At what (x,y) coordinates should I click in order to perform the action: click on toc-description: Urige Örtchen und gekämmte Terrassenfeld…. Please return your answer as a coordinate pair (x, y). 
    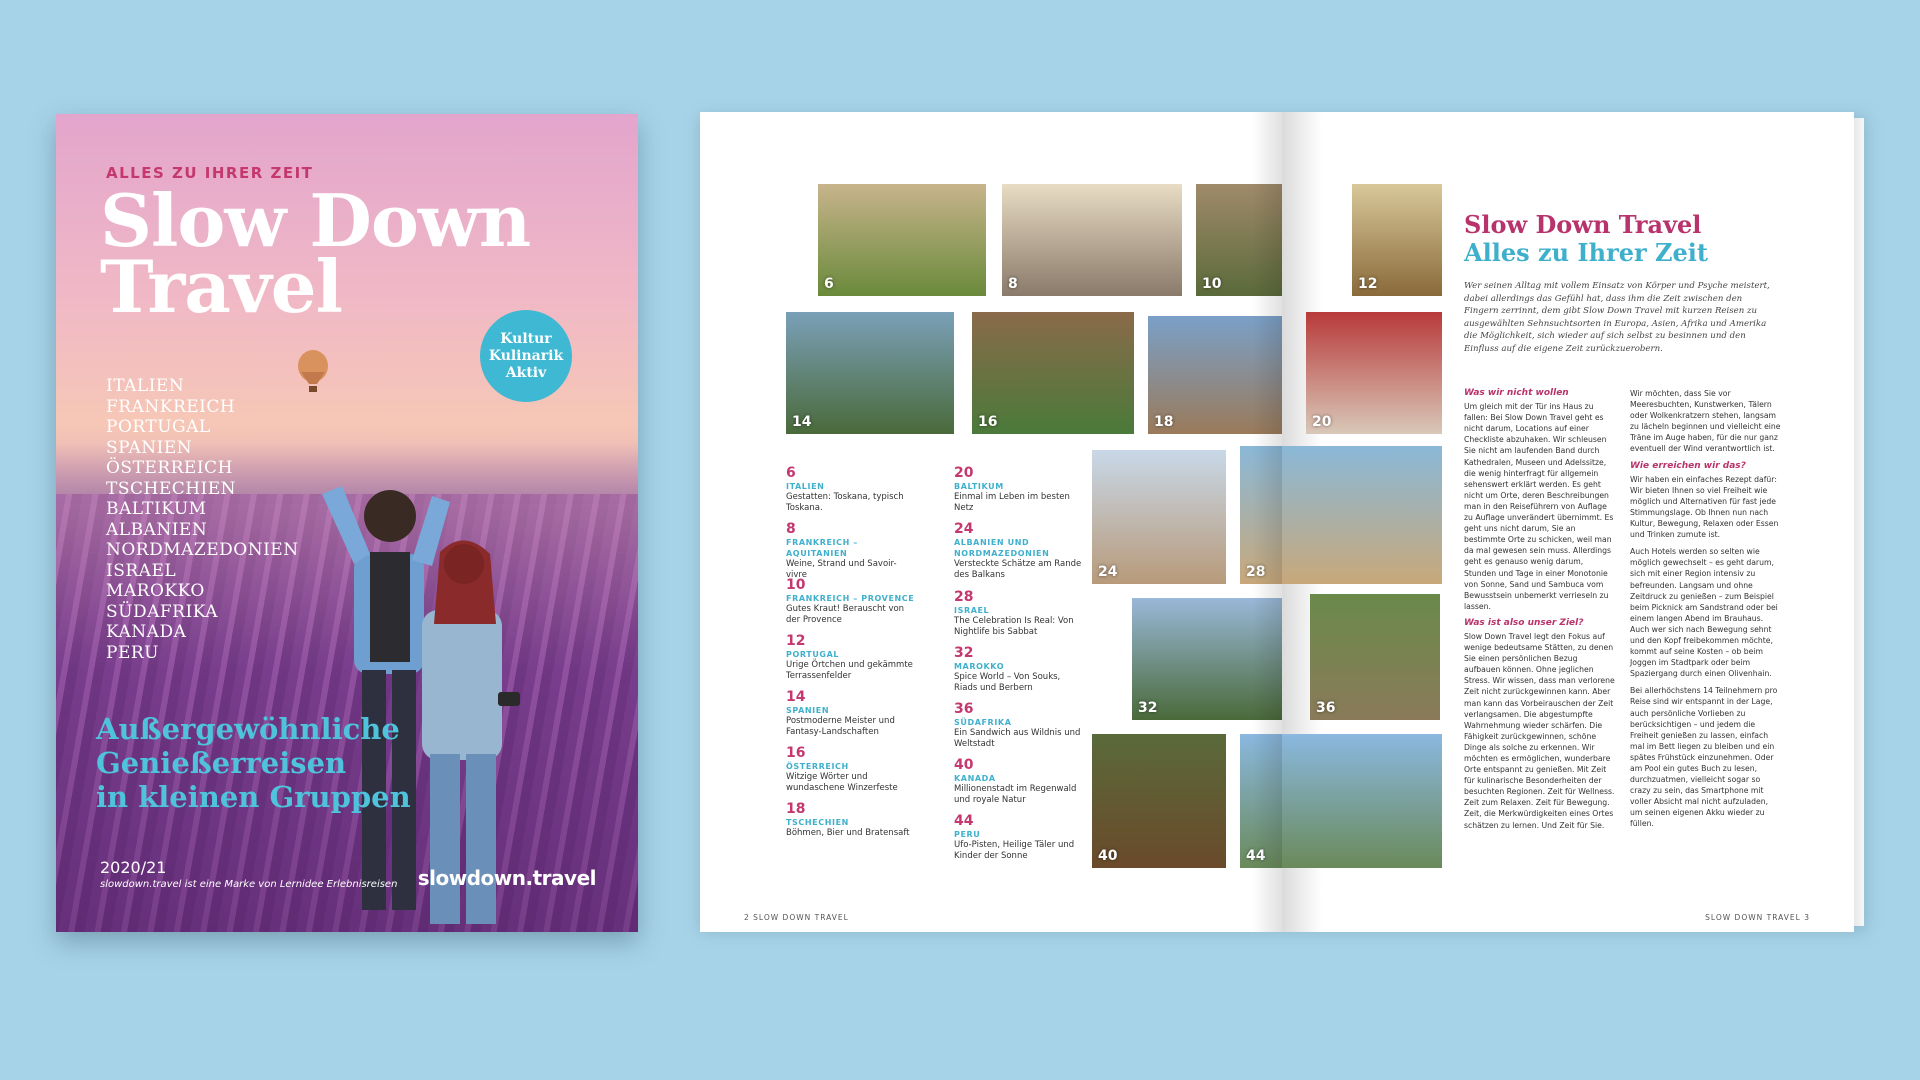
    Looking at the image, I should click on (849, 670).